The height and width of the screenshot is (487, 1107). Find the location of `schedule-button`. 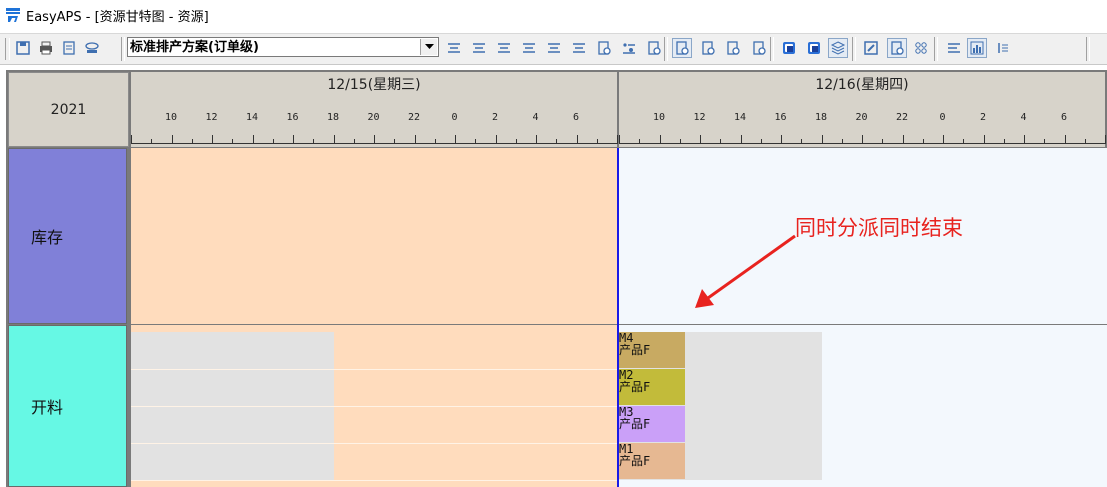

schedule-button is located at coordinates (454, 48).